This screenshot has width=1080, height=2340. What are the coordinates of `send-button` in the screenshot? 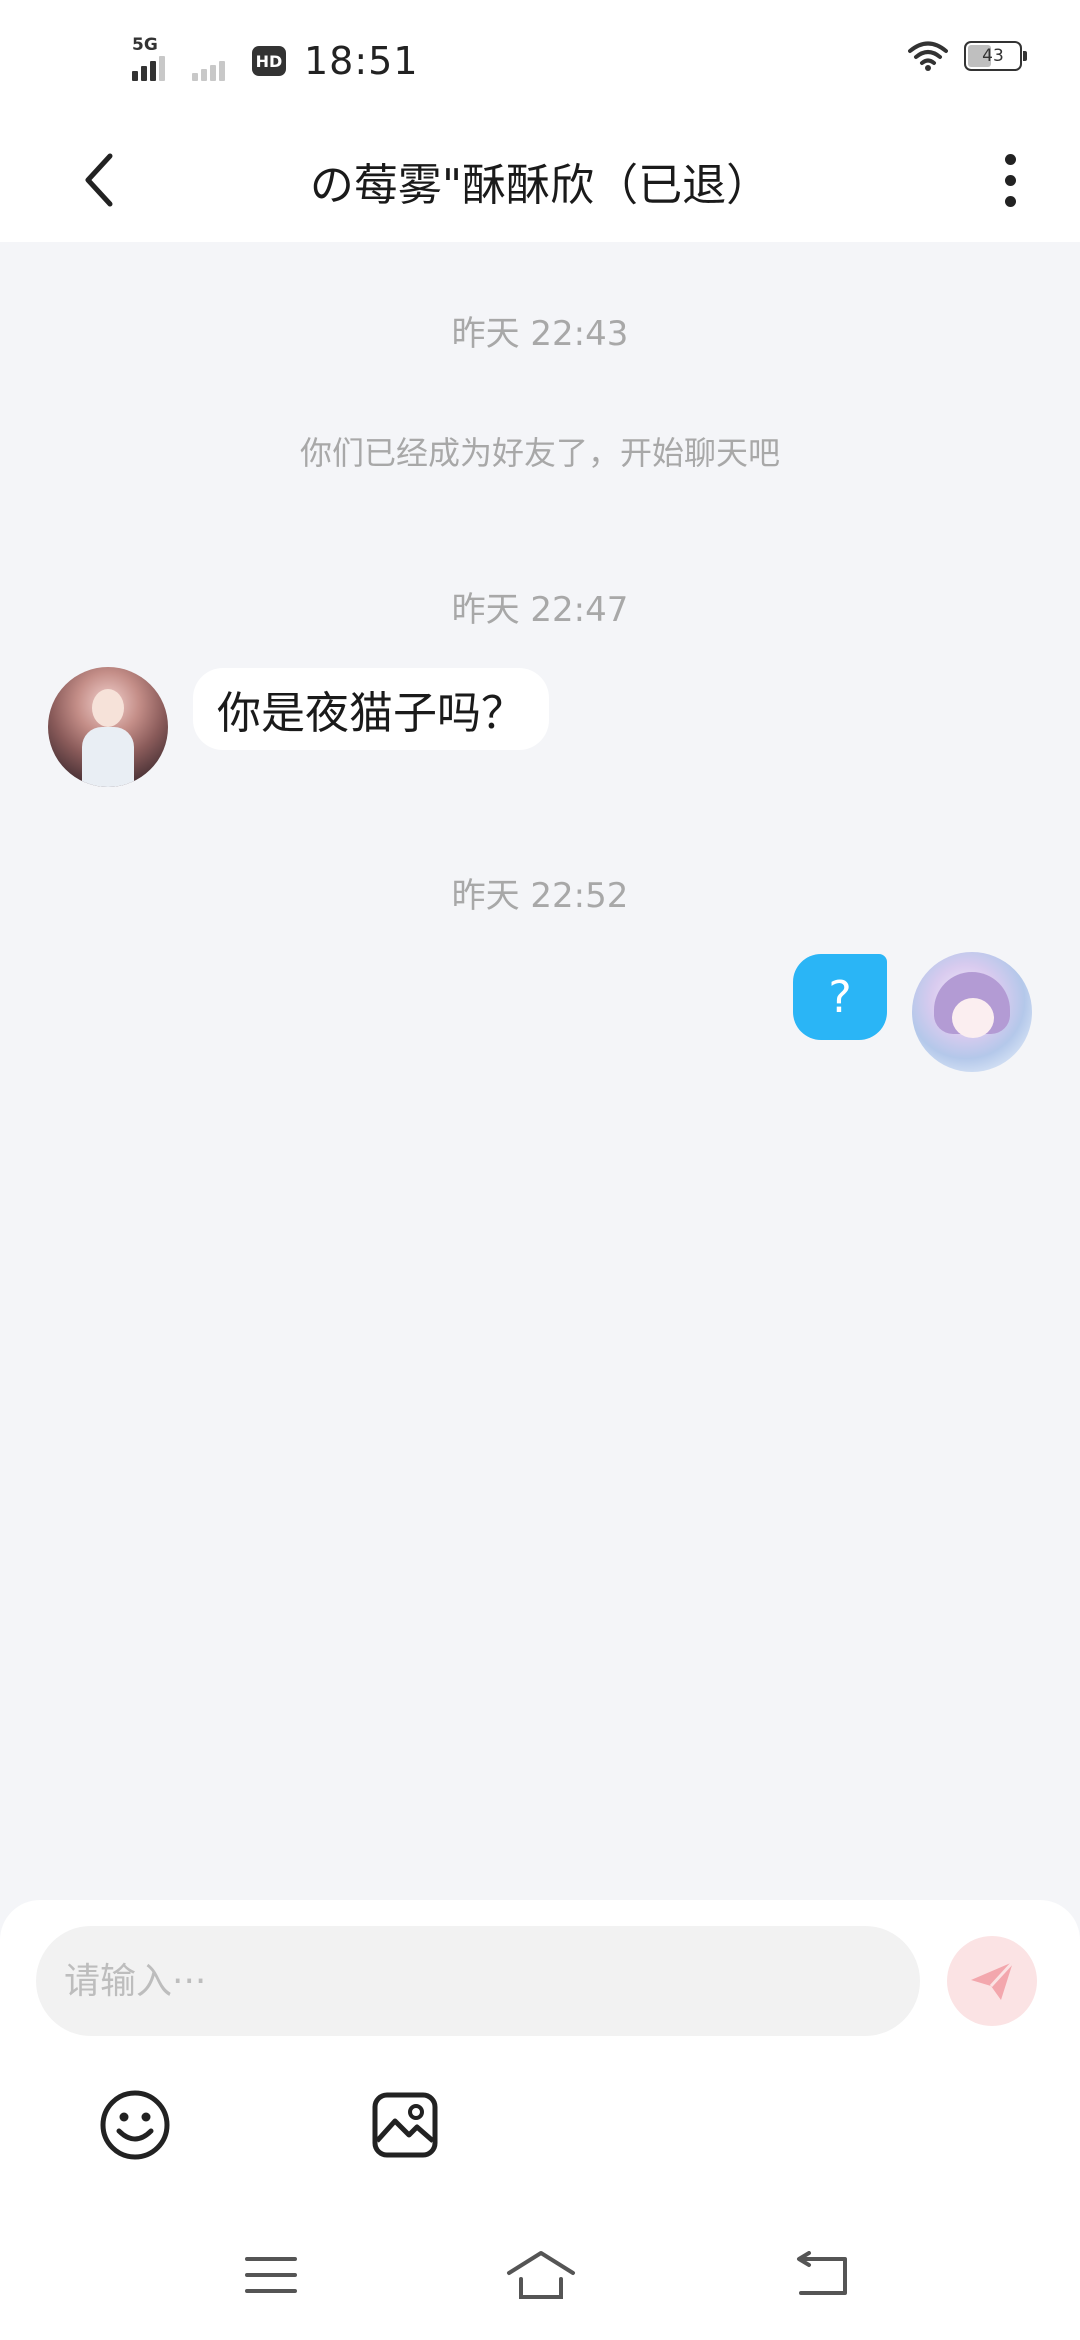 It's located at (992, 1981).